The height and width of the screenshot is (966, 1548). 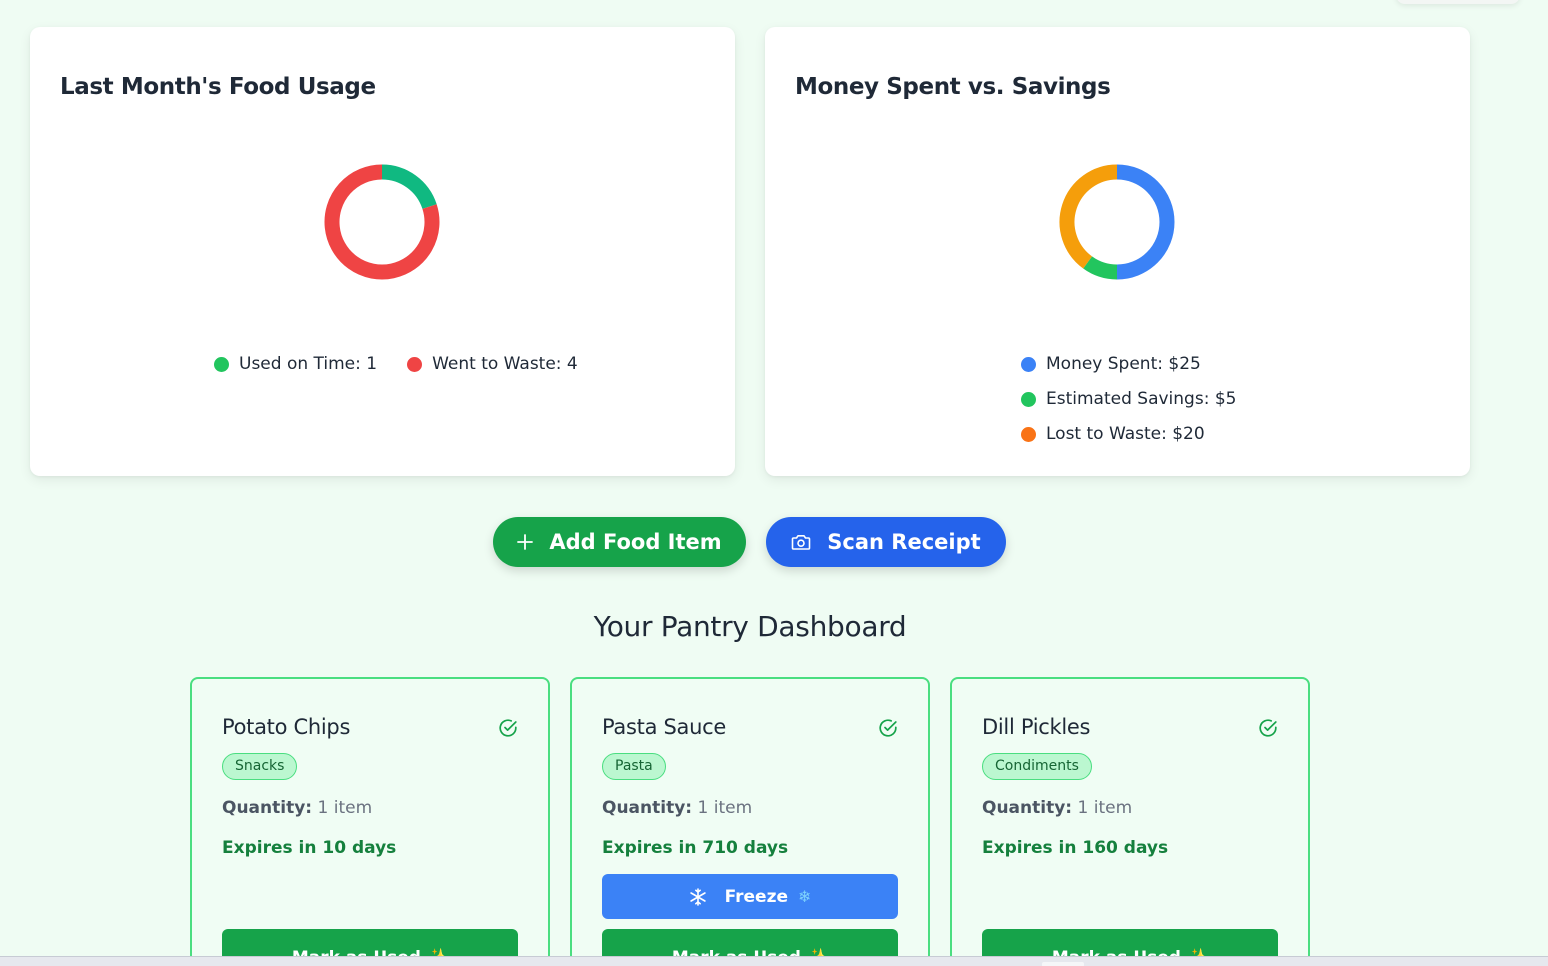 I want to click on snowflake-icon, so click(x=698, y=896).